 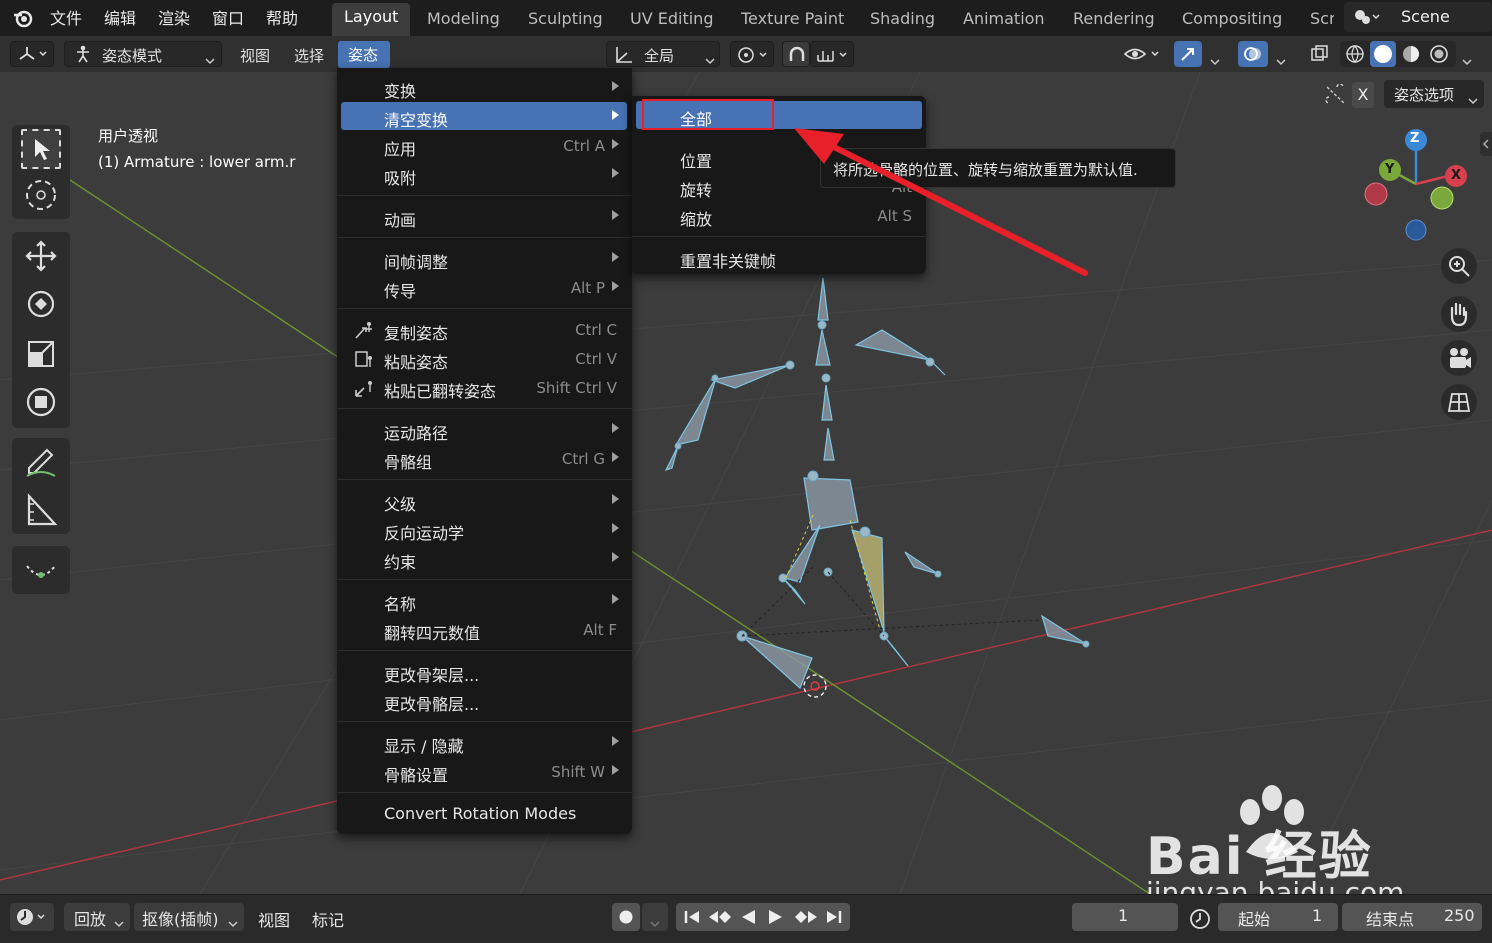 What do you see at coordinates (752, 54) in the screenshot?
I see `pivot-point-dropdown` at bounding box center [752, 54].